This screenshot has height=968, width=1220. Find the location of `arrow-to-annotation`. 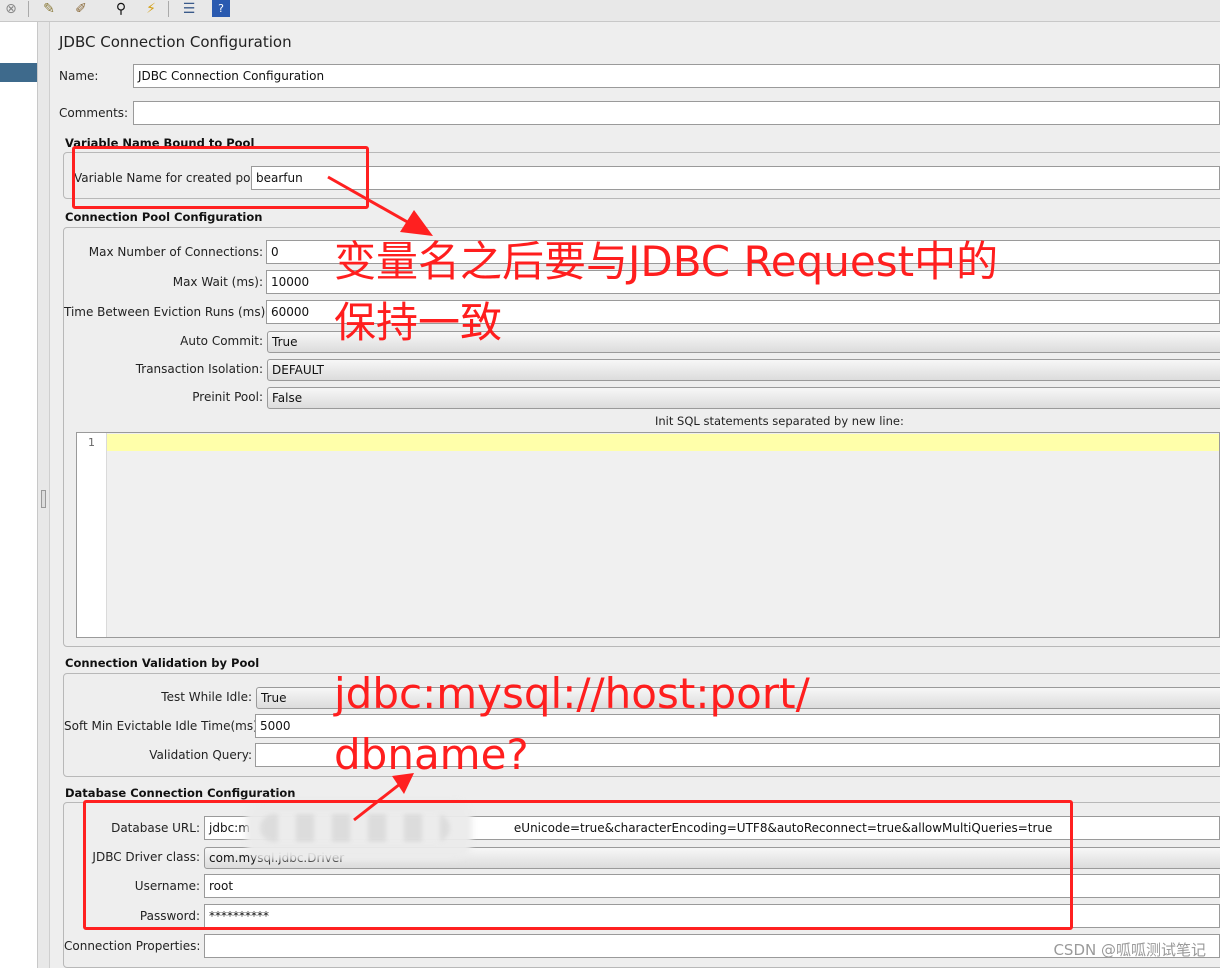

arrow-to-annotation is located at coordinates (380, 205).